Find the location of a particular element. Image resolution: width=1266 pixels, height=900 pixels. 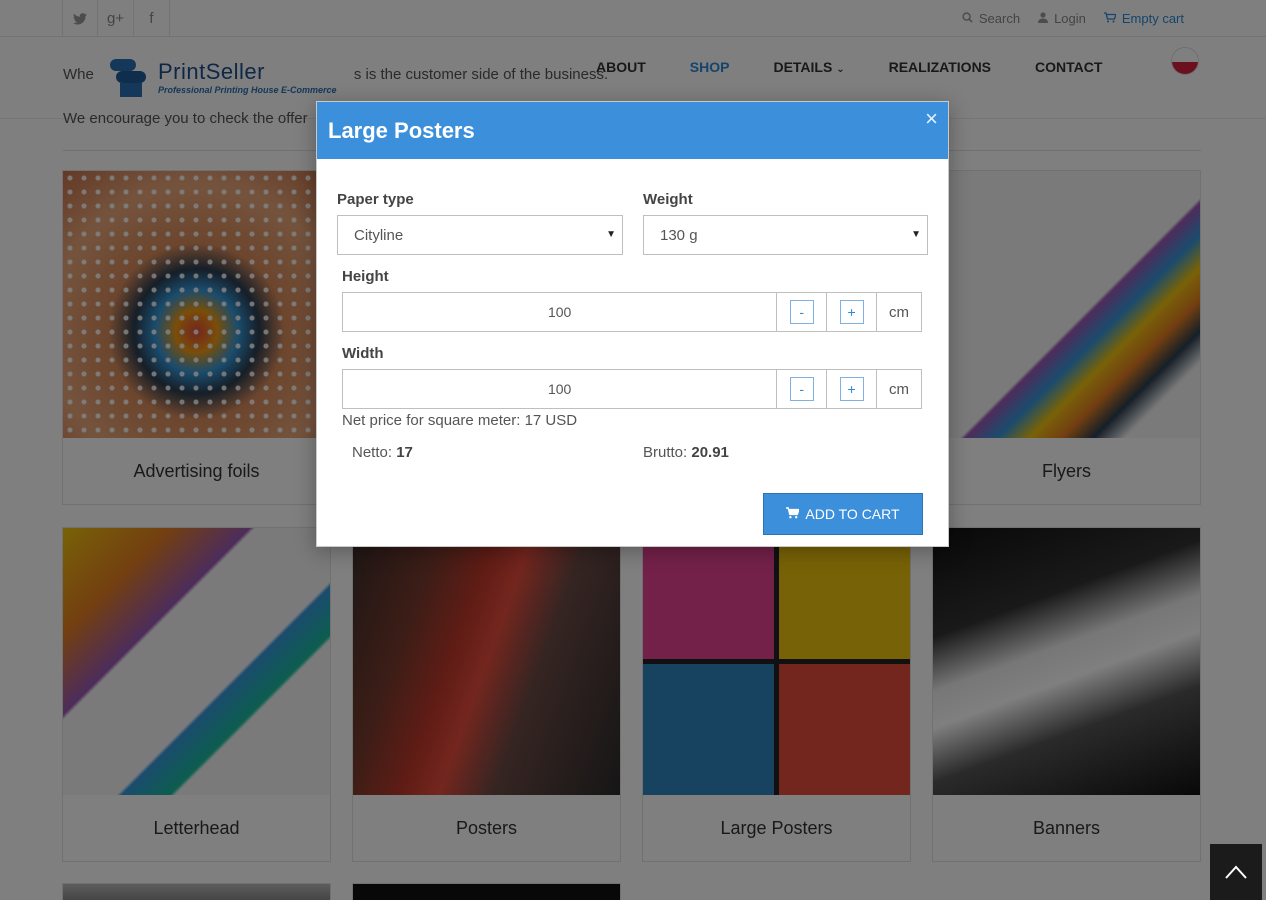

height-decrement-wrap: - is located at coordinates (802, 312).